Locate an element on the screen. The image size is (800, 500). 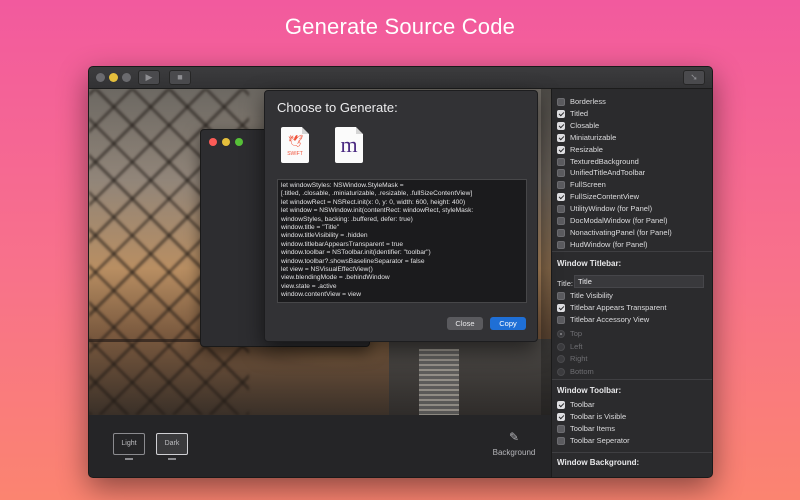
title-input is located at coordinates (639, 281).